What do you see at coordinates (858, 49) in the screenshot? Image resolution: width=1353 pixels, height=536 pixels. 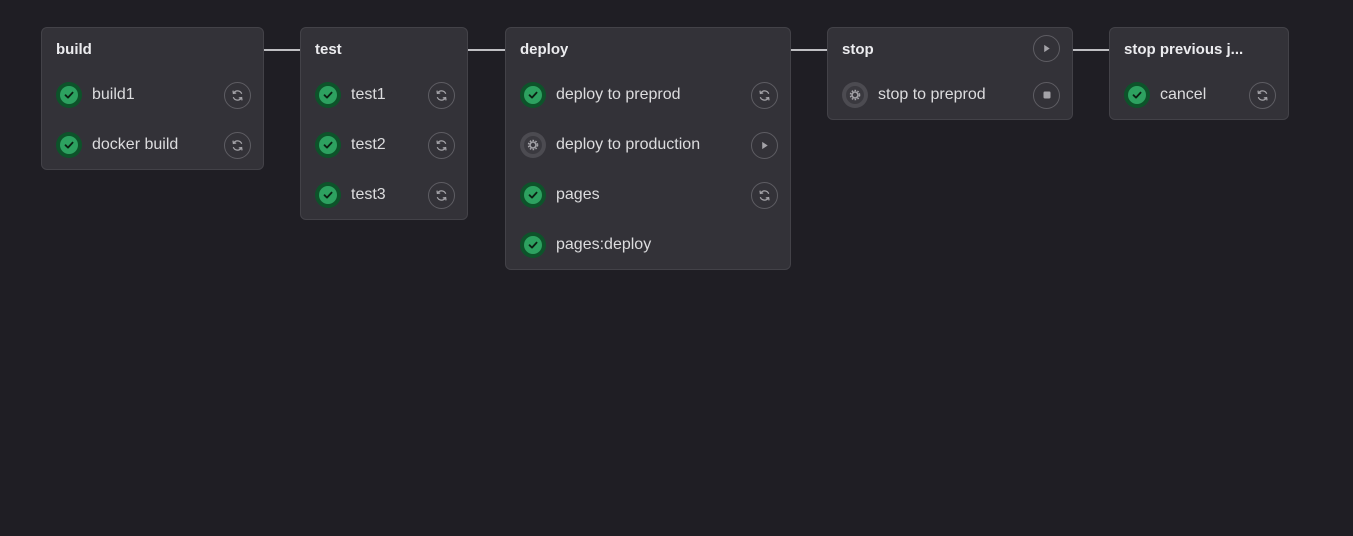 I see `stage-title: stop` at bounding box center [858, 49].